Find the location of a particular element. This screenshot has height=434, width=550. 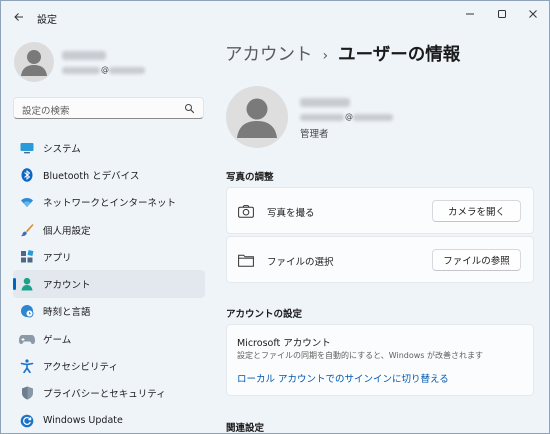

minimize-icon is located at coordinates (470, 14).